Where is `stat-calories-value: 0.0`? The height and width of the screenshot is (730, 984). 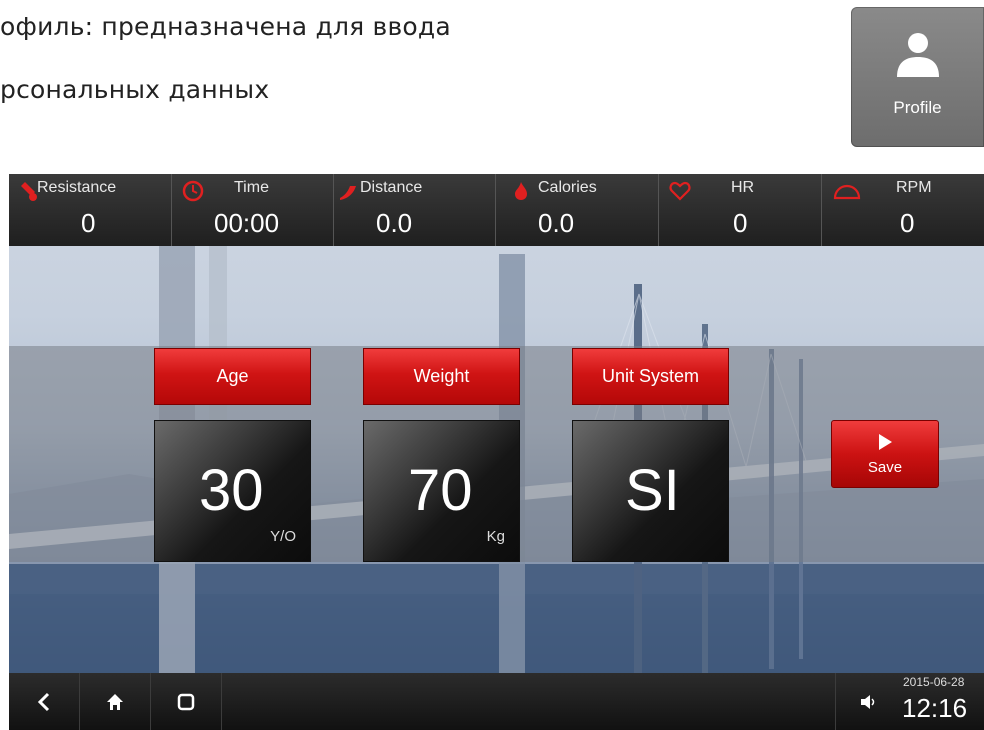
stat-calories-value: 0.0 is located at coordinates (556, 223).